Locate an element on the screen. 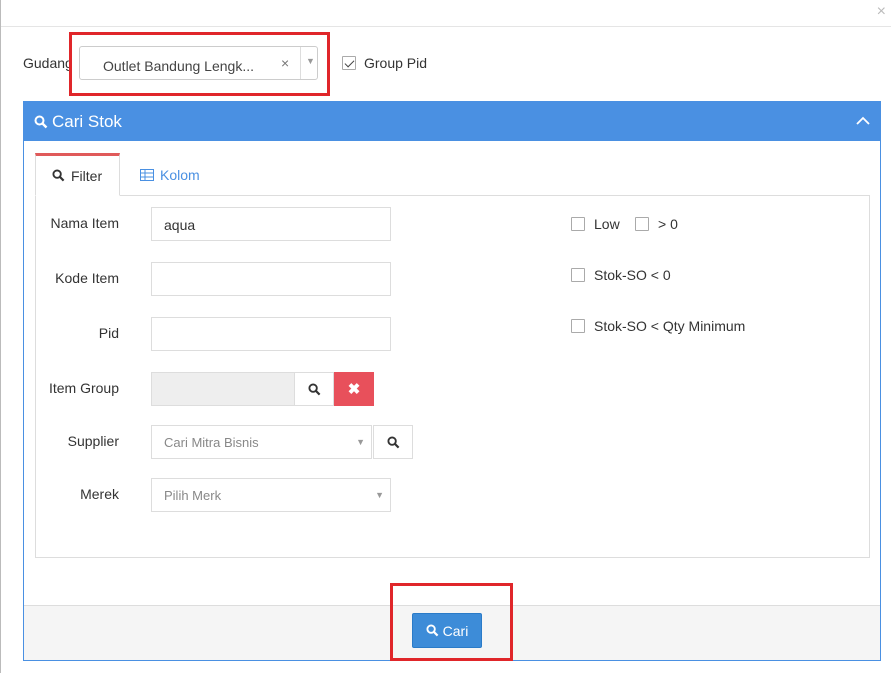 Image resolution: width=891 pixels, height=673 pixels. panel-title: Cari Stok is located at coordinates (87, 121).